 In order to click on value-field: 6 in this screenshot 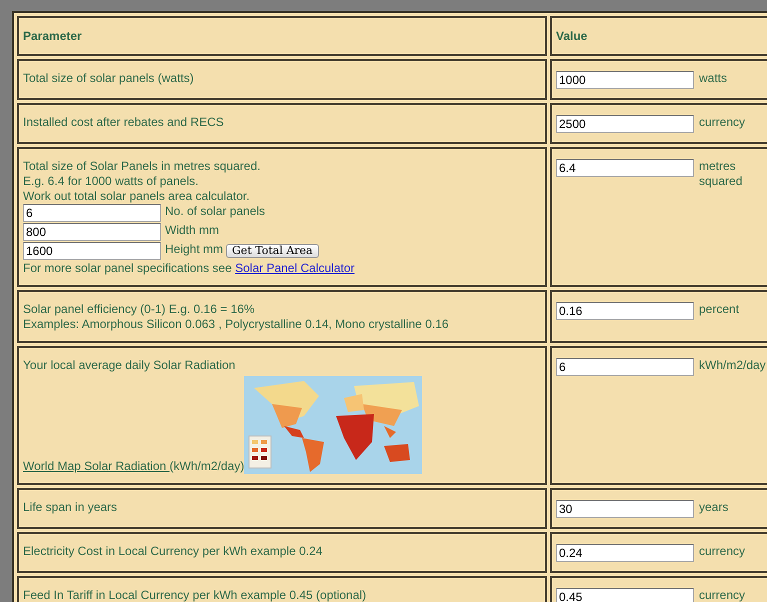, I will do `click(625, 367)`.